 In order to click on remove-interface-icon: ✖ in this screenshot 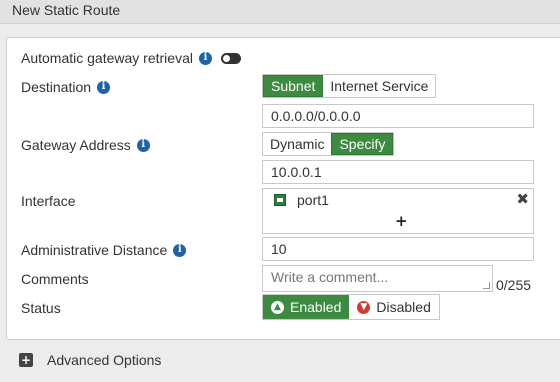, I will do `click(522, 199)`.